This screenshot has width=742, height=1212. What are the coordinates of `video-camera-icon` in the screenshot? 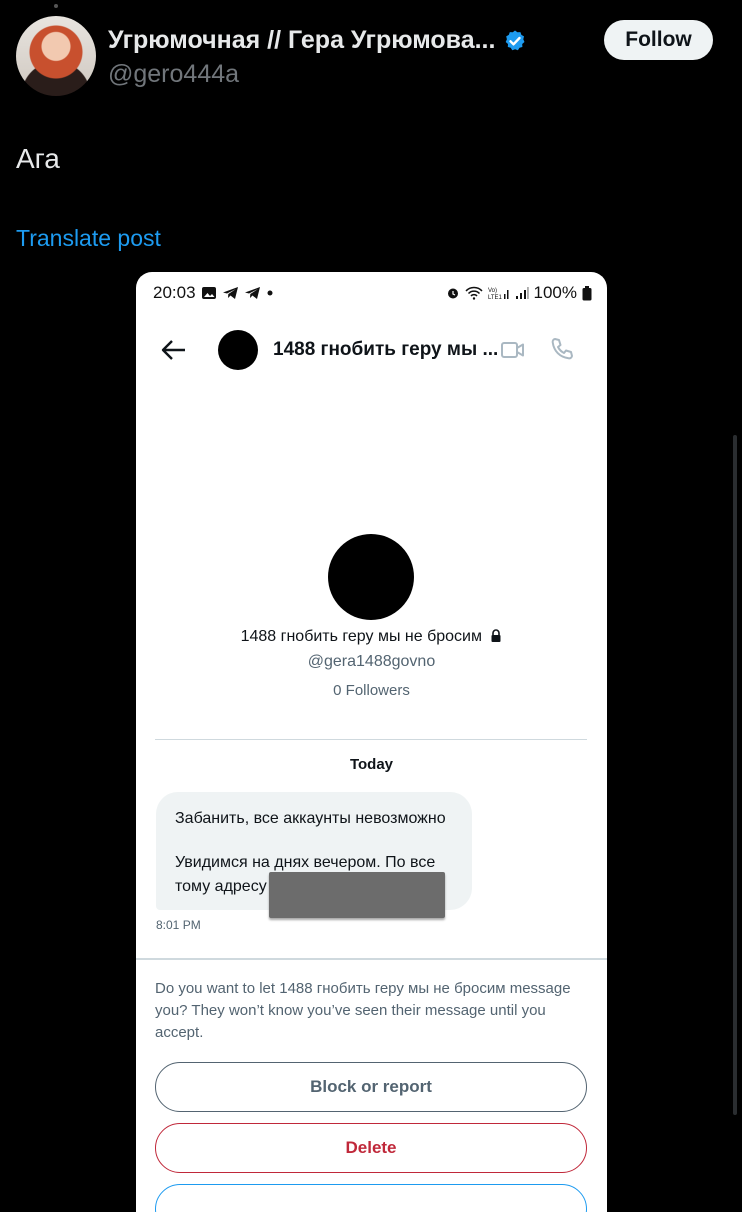 It's located at (513, 350).